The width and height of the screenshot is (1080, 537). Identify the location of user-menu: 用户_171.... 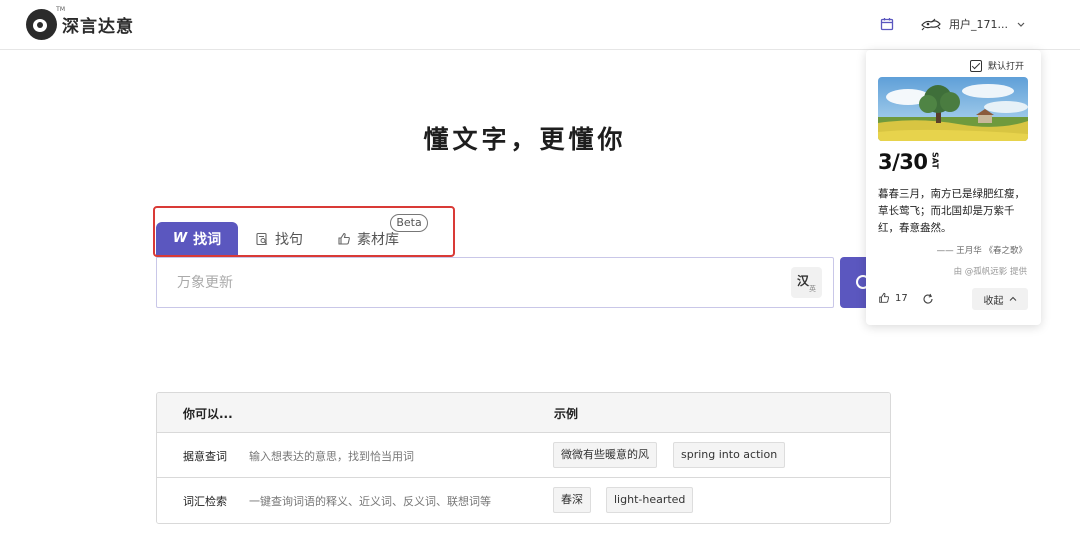
(973, 24).